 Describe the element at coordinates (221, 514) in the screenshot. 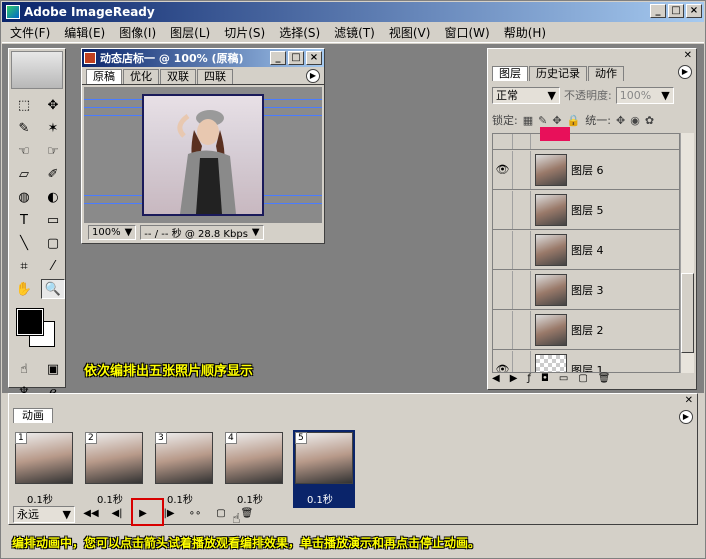

I see `duplicate-frame-icon: ▢` at that location.